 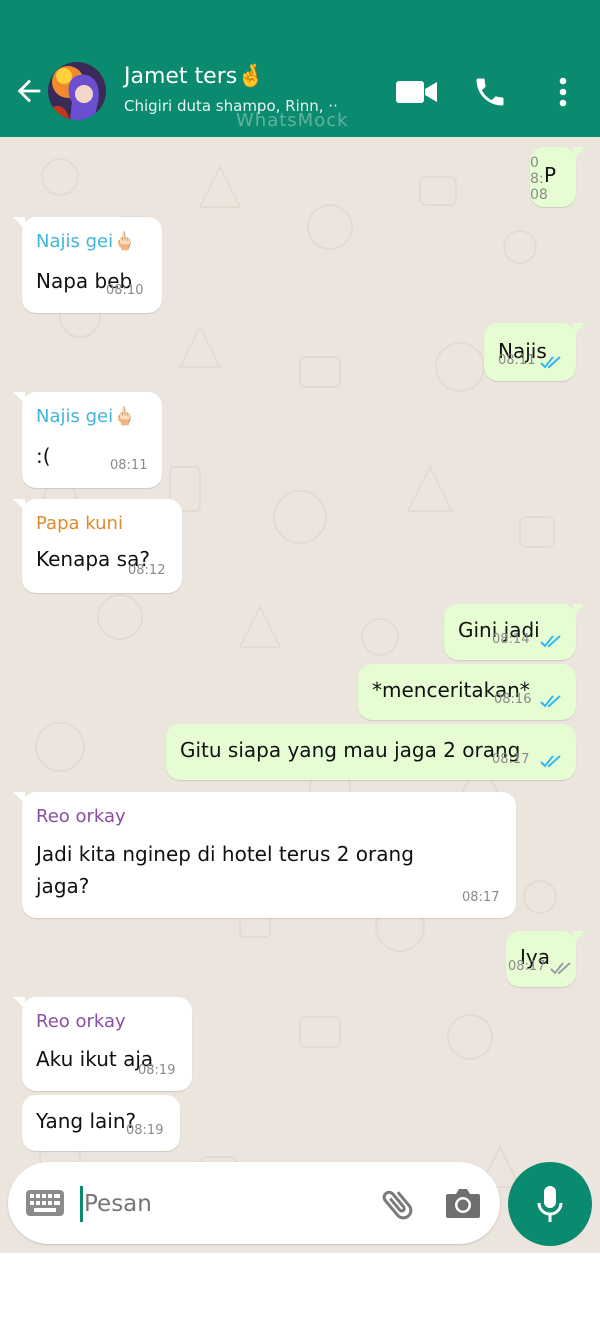 I want to click on message-input, so click(x=229, y=1204).